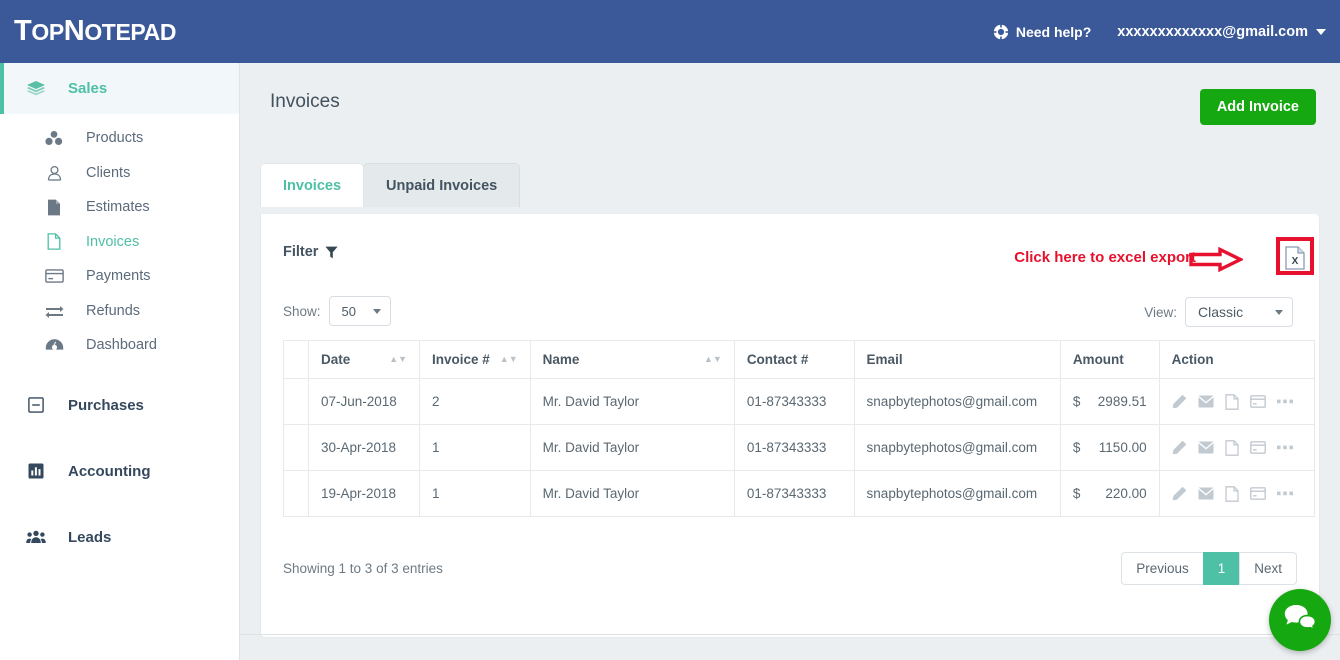 The width and height of the screenshot is (1340, 660). Describe the element at coordinates (632, 447) in the screenshot. I see `cell-name: Mr. David Taylor` at that location.